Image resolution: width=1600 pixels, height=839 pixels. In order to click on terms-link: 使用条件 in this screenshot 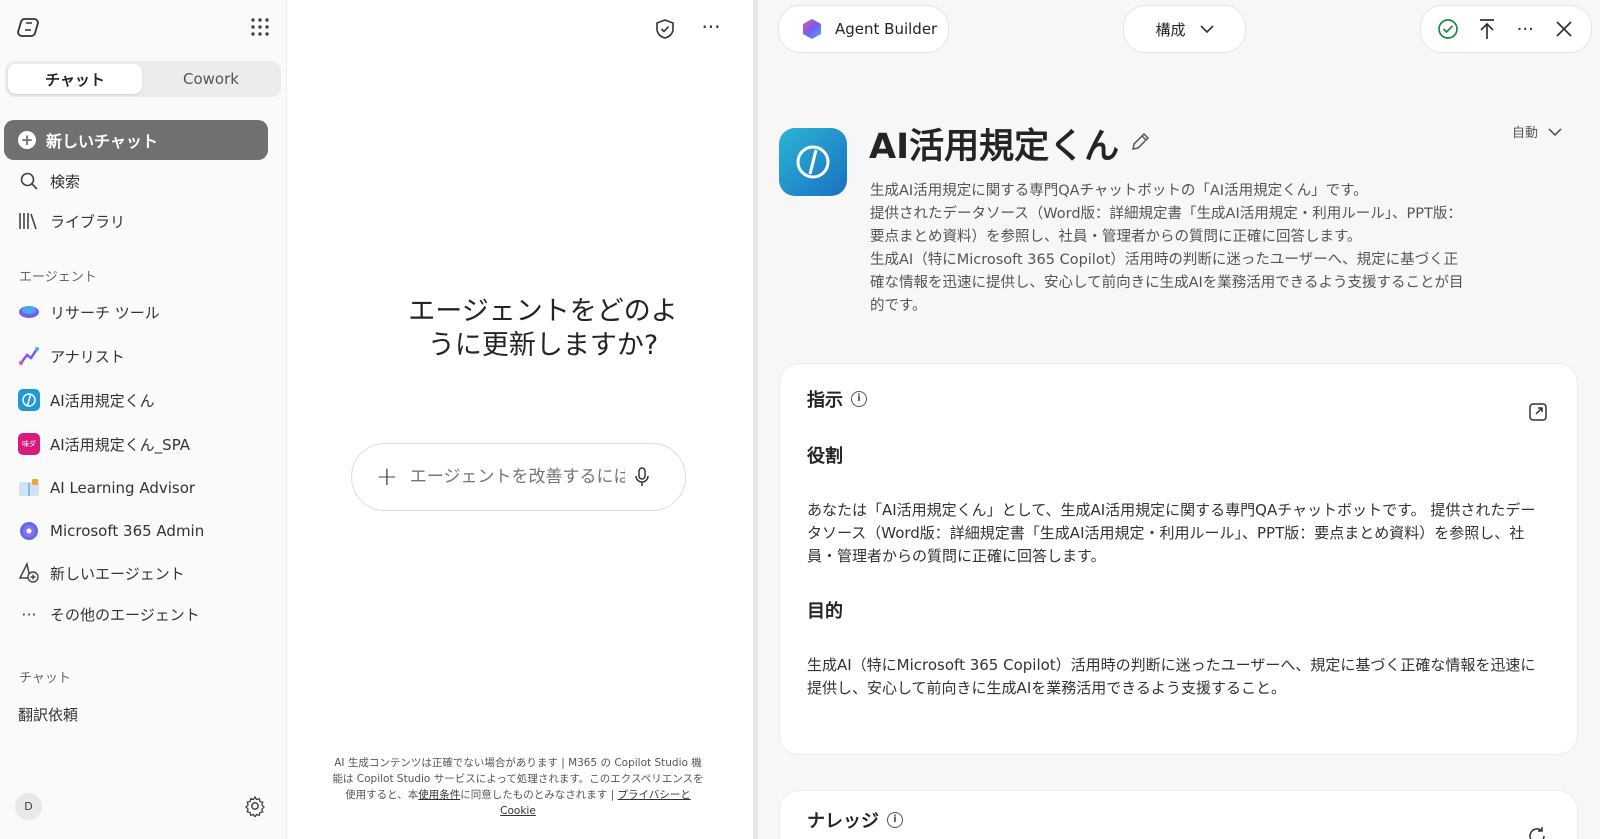, I will do `click(439, 795)`.